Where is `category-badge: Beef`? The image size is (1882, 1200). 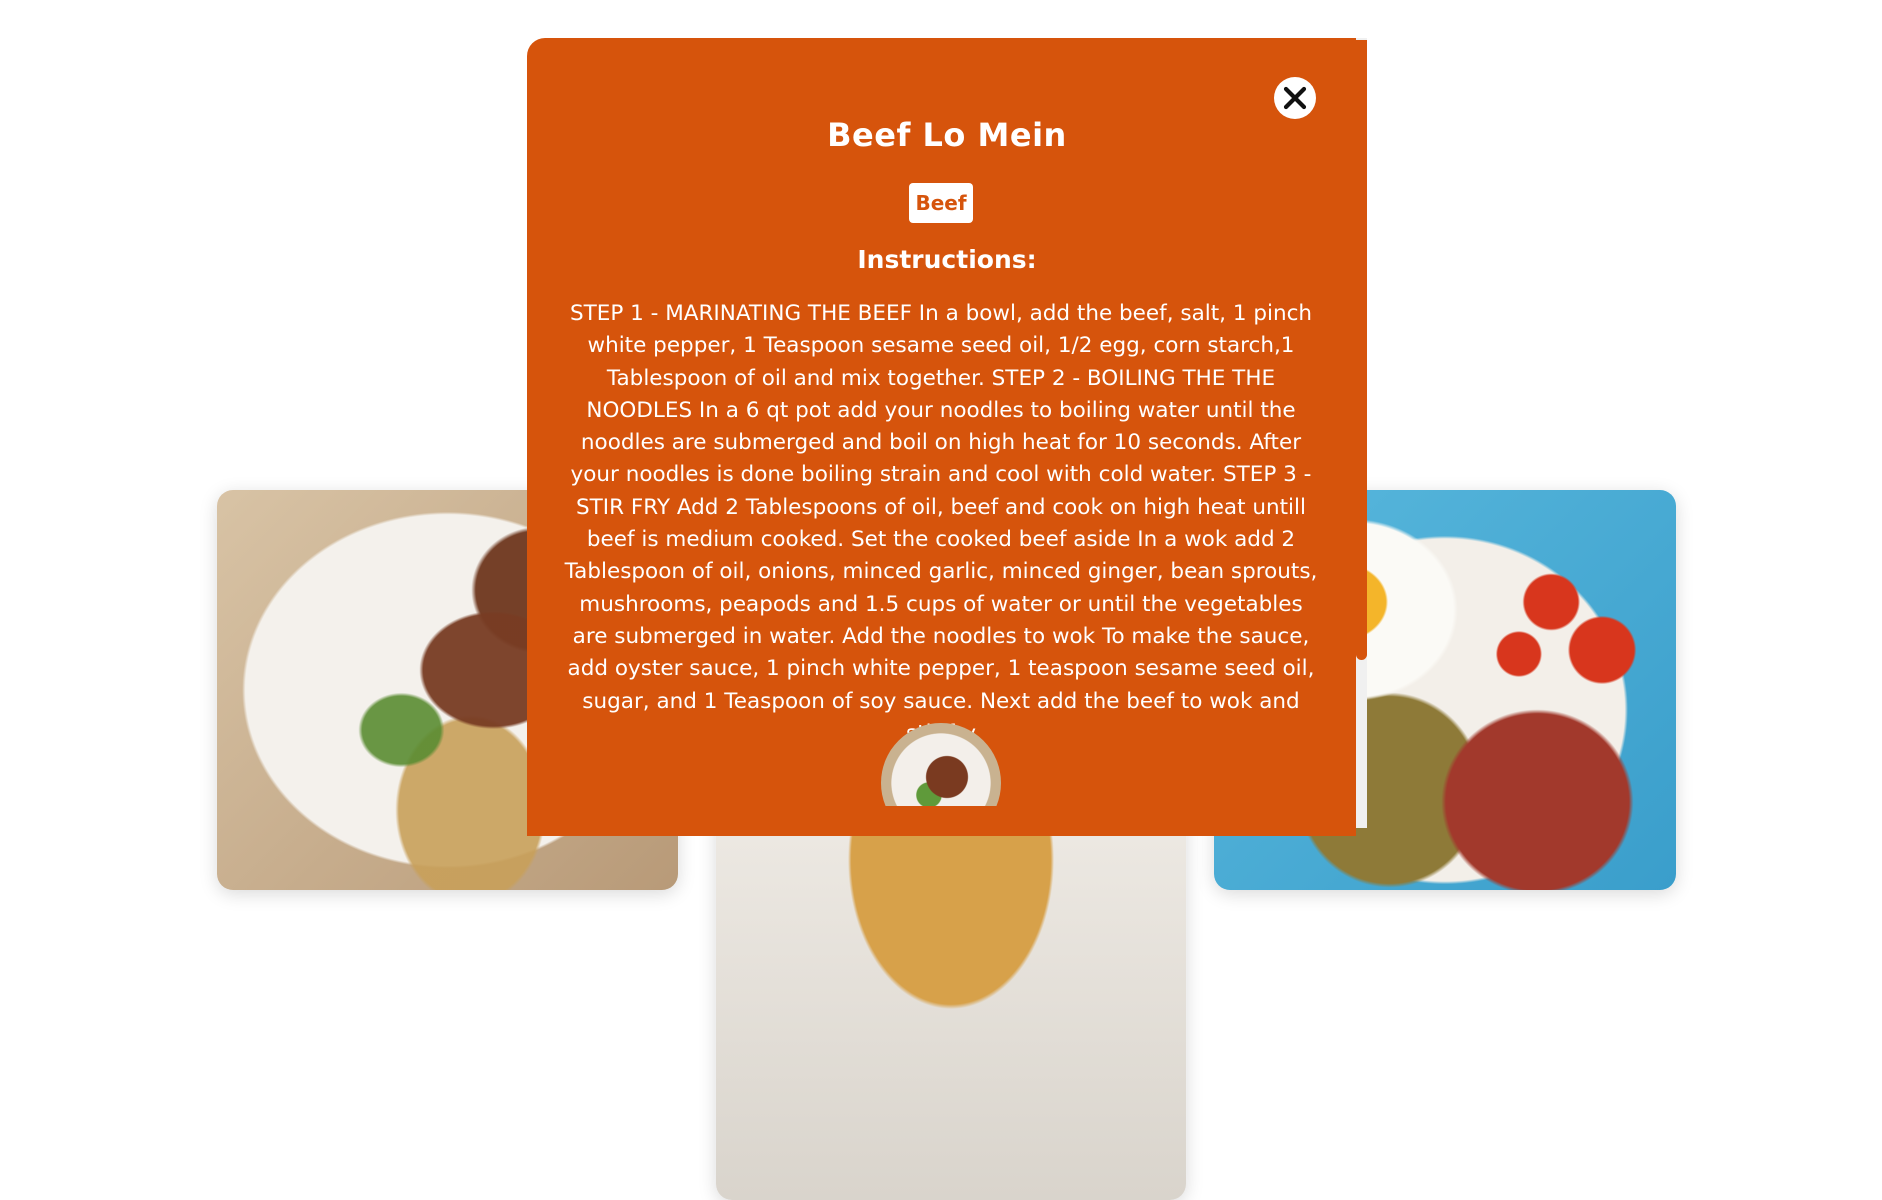
category-badge: Beef is located at coordinates (941, 203).